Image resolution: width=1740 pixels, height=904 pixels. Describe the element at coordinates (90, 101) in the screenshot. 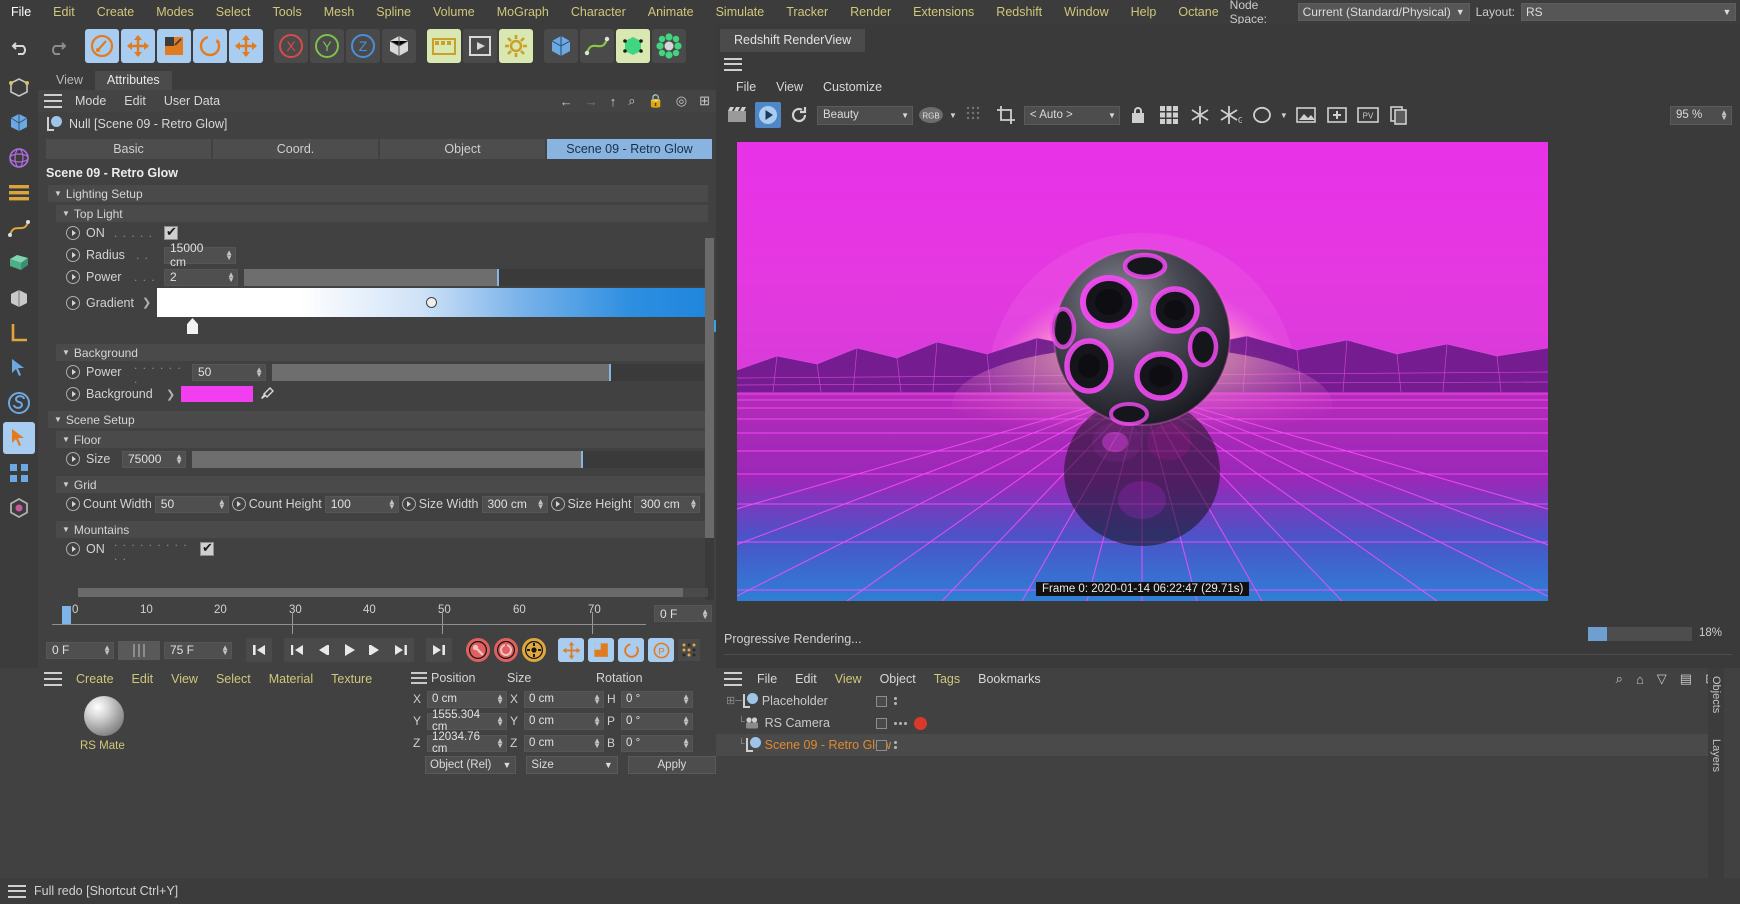

I see `attr-menu-mode: Mode` at that location.